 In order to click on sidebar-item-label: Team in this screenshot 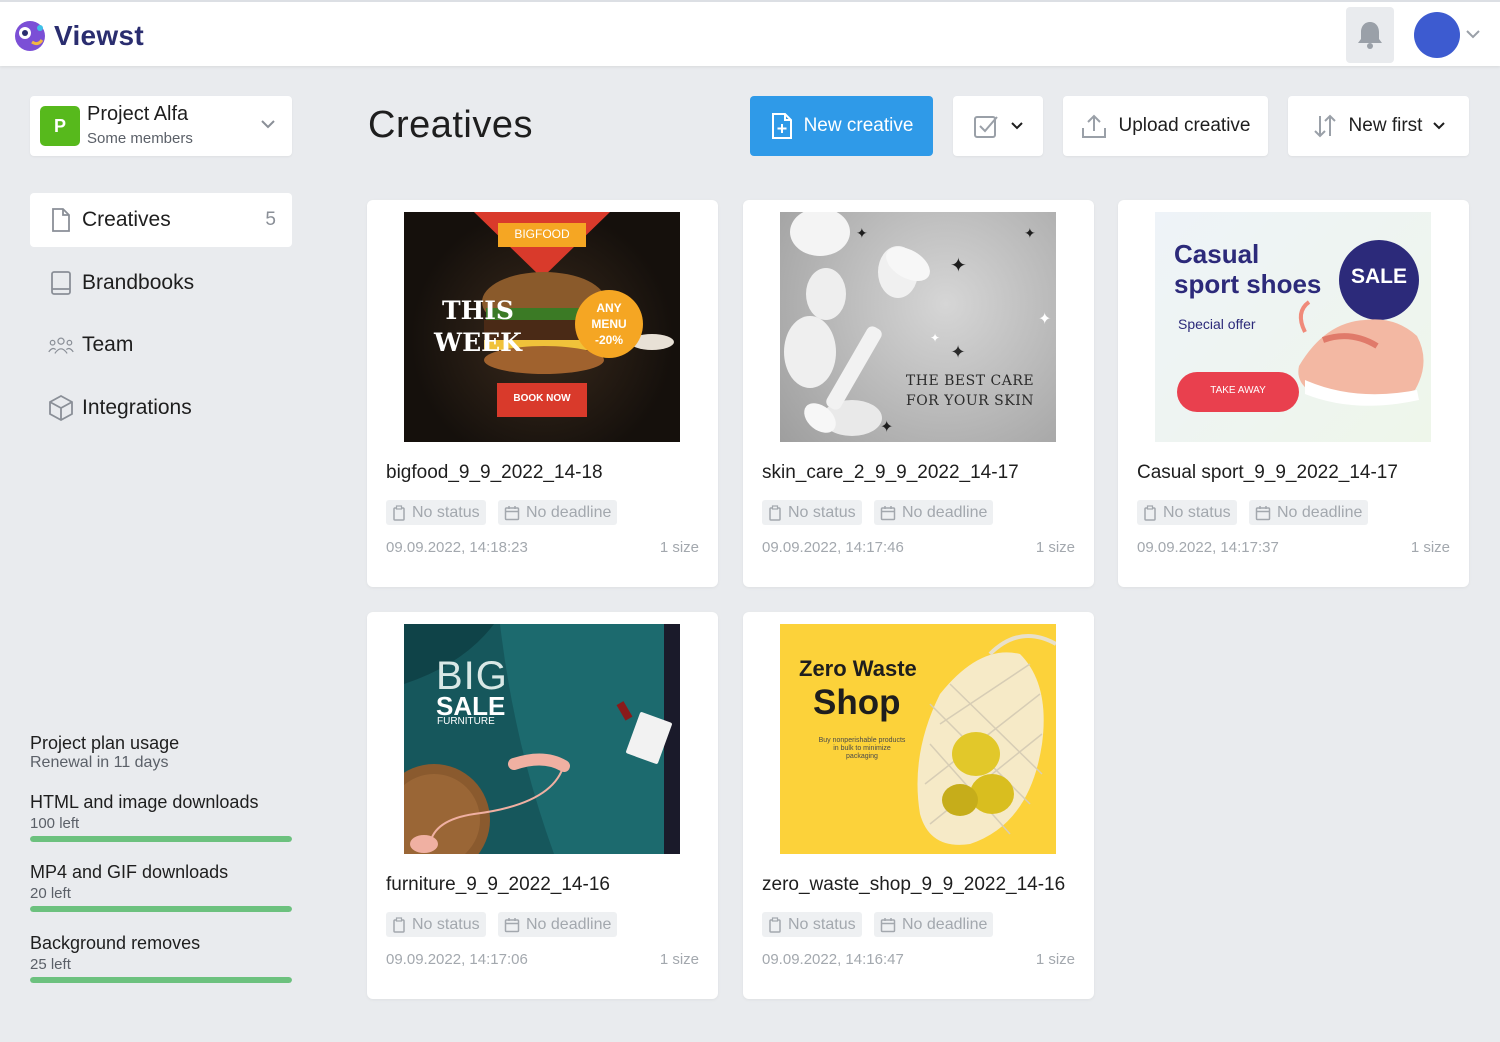, I will do `click(108, 344)`.